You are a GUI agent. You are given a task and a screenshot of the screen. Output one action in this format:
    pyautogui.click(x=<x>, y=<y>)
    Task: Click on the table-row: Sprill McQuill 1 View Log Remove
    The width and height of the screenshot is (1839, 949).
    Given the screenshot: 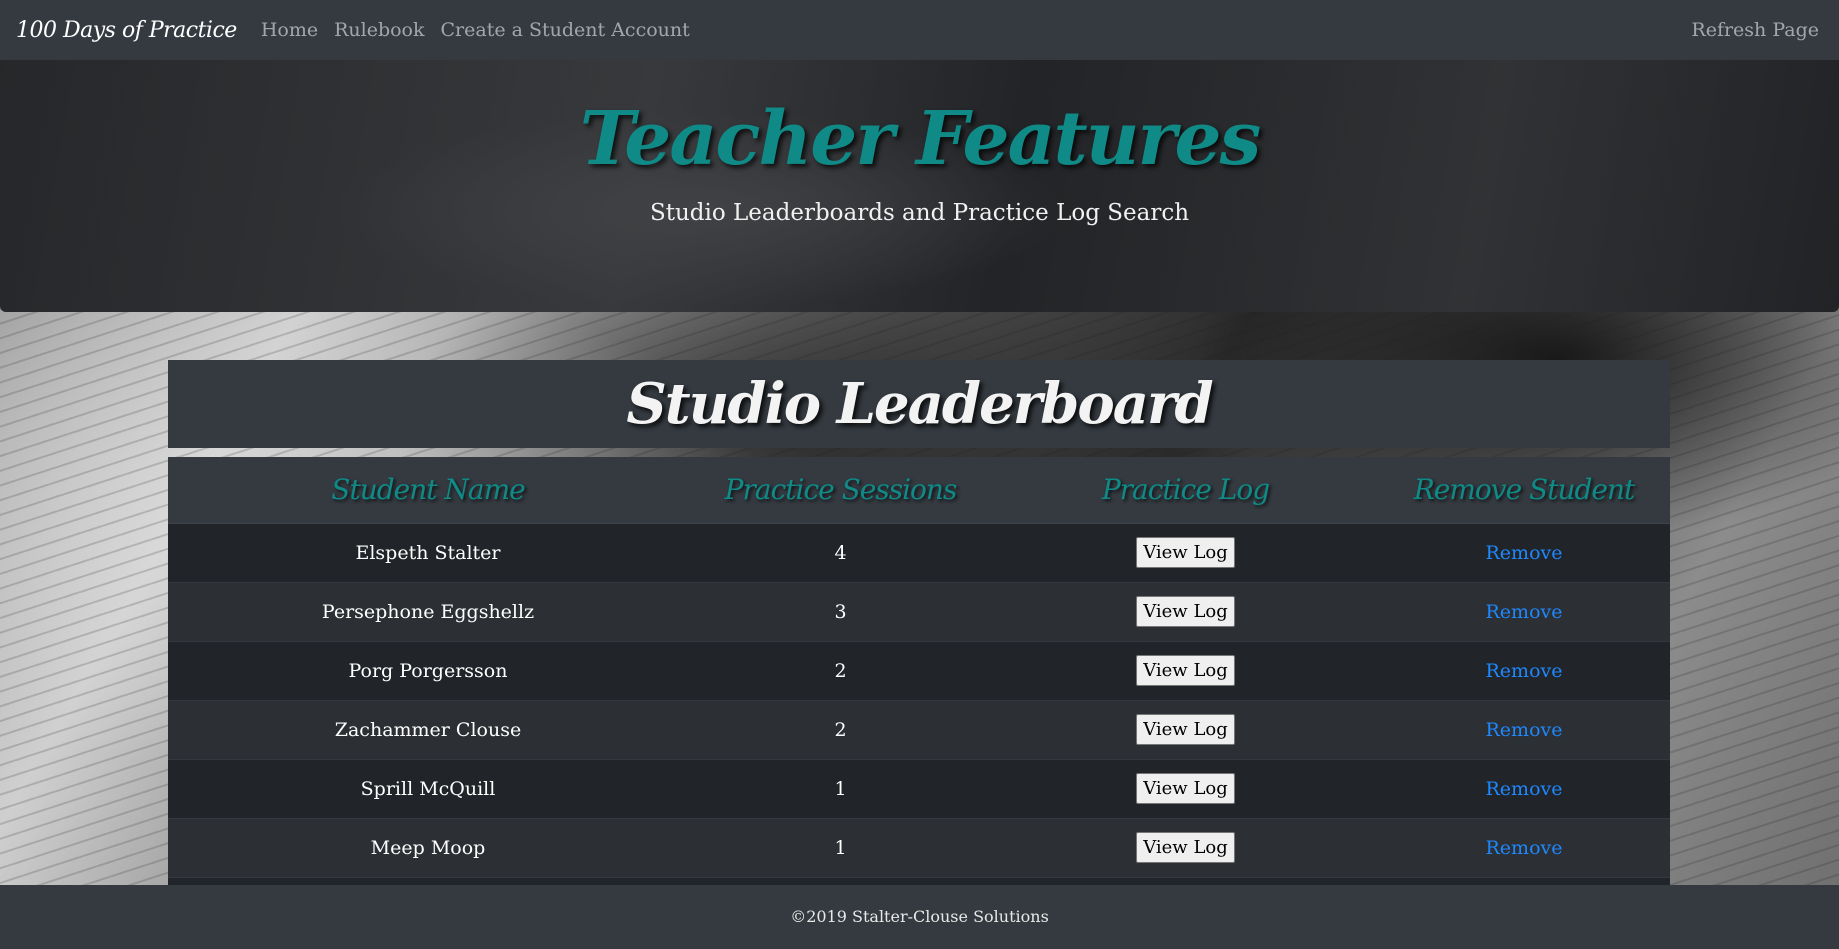 What is the action you would take?
    pyautogui.click(x=919, y=788)
    